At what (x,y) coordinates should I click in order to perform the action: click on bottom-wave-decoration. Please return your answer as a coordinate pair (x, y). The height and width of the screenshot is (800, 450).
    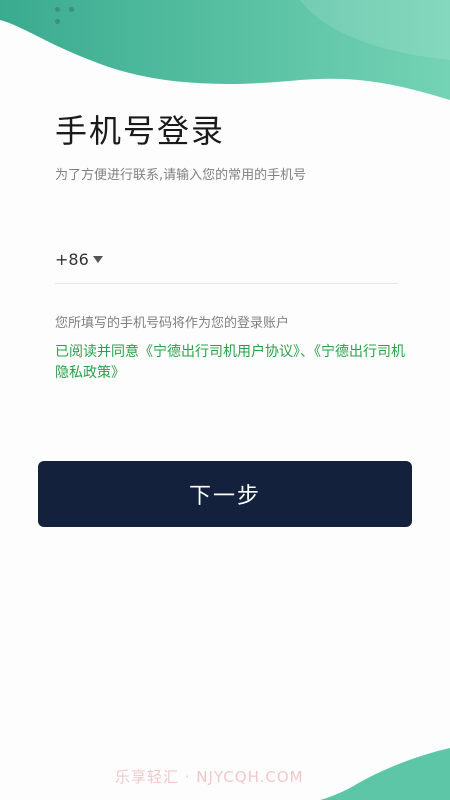
    Looking at the image, I should click on (385, 774).